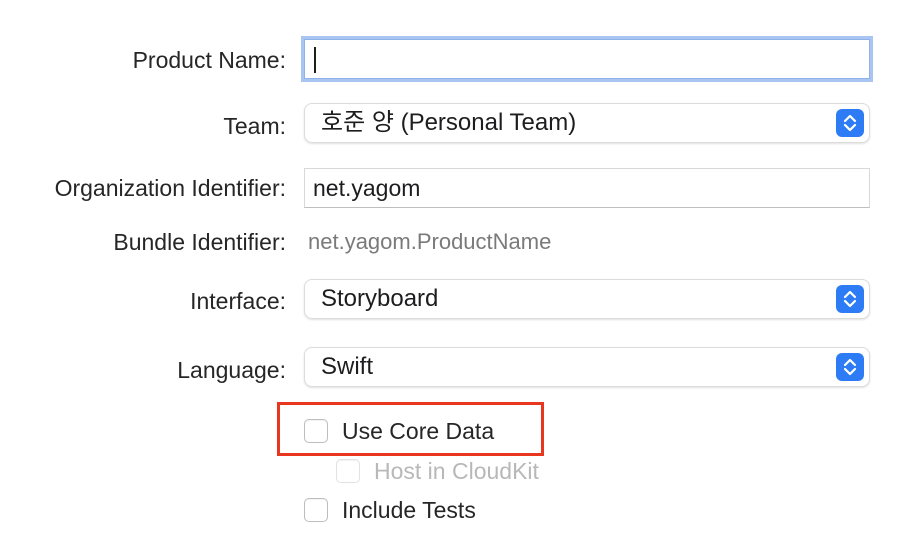 Image resolution: width=898 pixels, height=558 pixels. What do you see at coordinates (587, 299) in the screenshot?
I see `interface-popup: Storyboard` at bounding box center [587, 299].